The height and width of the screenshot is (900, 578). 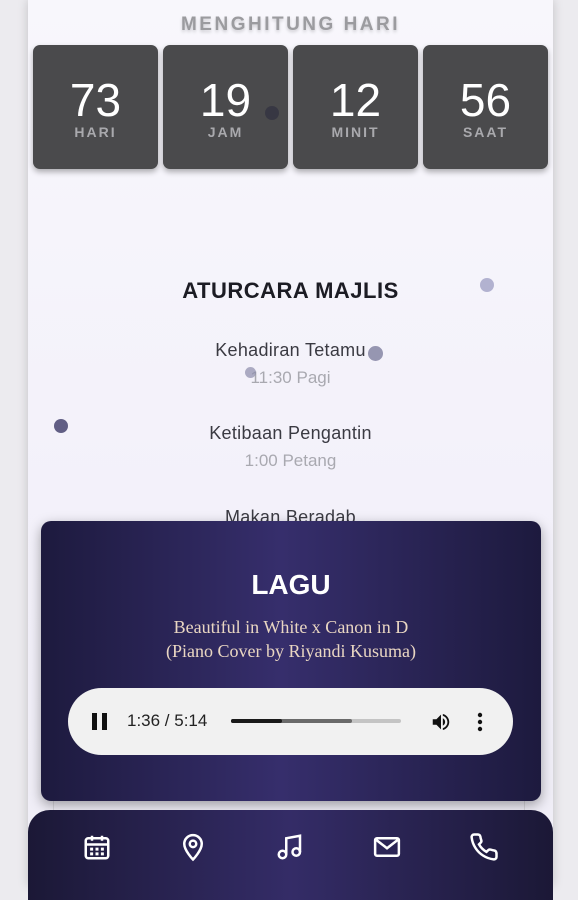 I want to click on location-pin-icon, so click(x=193, y=847).